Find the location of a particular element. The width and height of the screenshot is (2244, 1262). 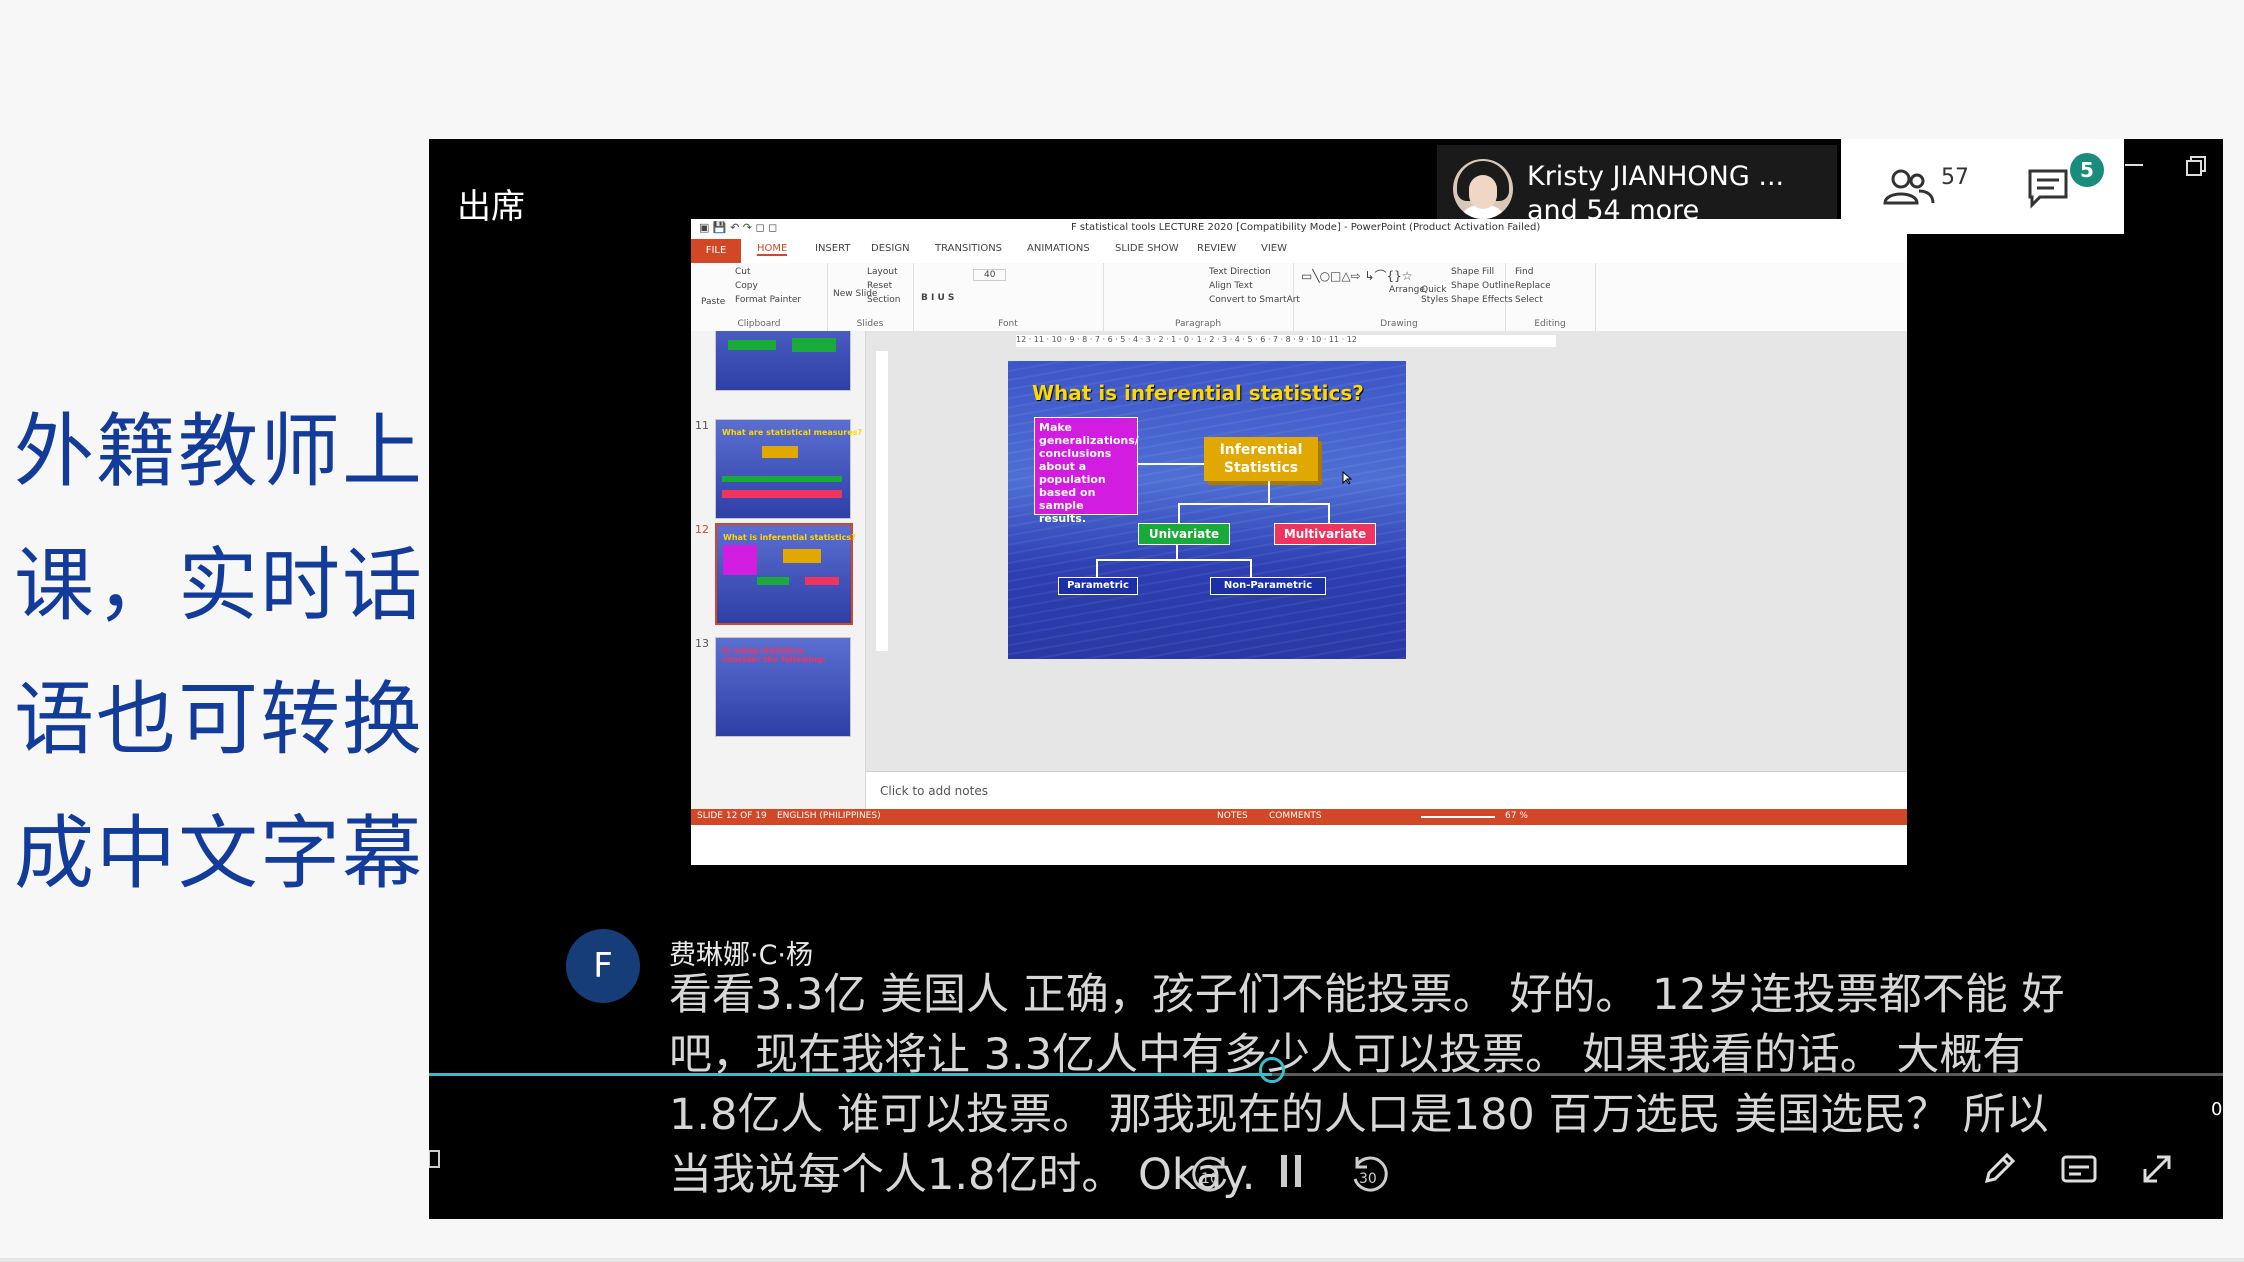

edge-control-icon is located at coordinates (435, 1160).